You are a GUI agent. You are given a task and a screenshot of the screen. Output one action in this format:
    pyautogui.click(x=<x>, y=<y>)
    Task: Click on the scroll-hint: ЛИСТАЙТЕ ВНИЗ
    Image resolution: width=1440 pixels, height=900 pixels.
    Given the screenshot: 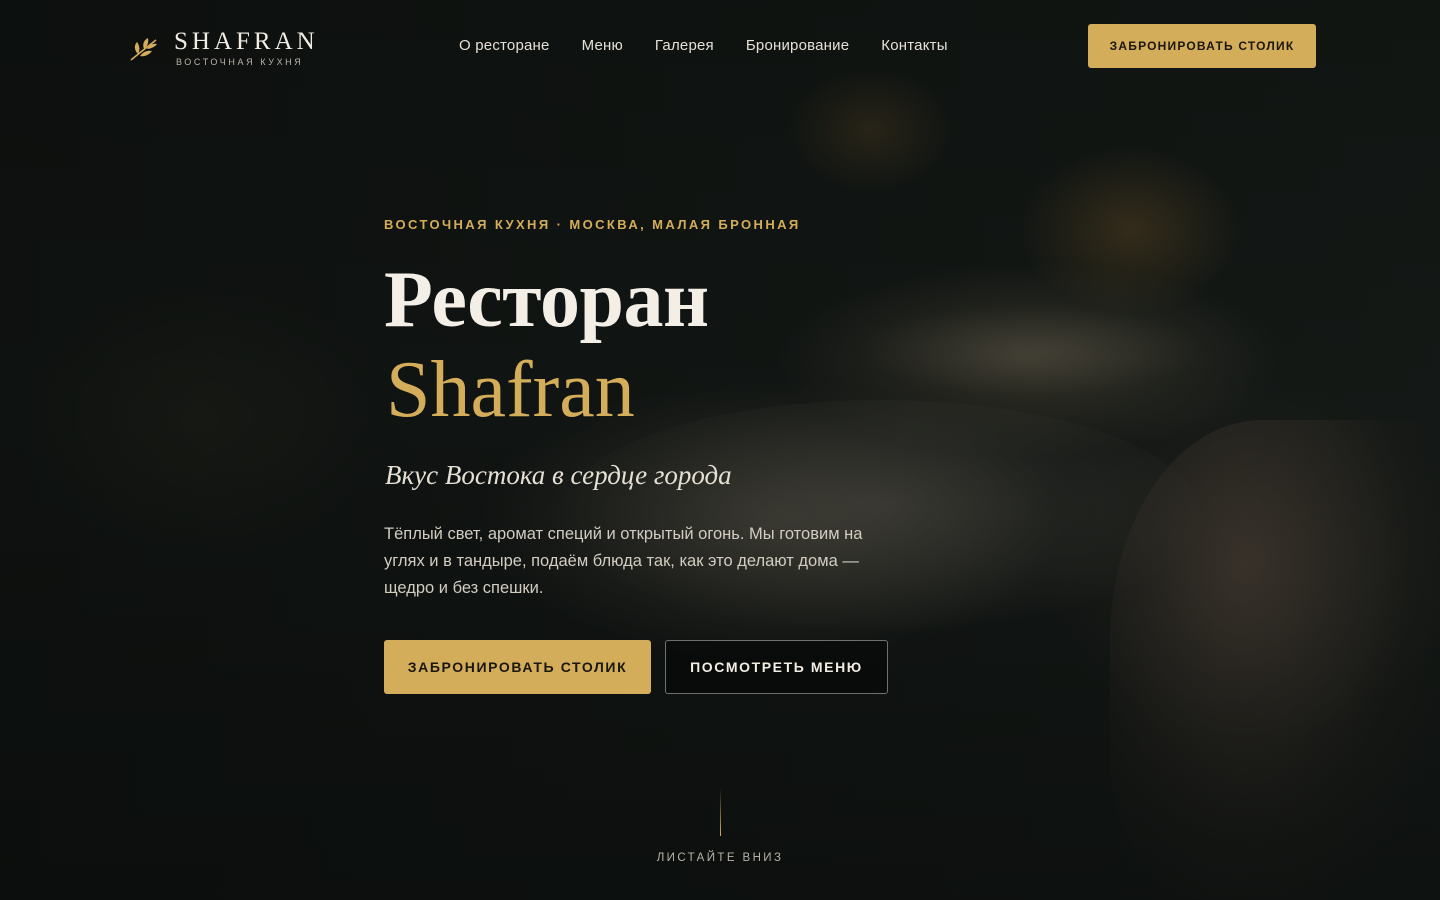 What is the action you would take?
    pyautogui.click(x=720, y=826)
    